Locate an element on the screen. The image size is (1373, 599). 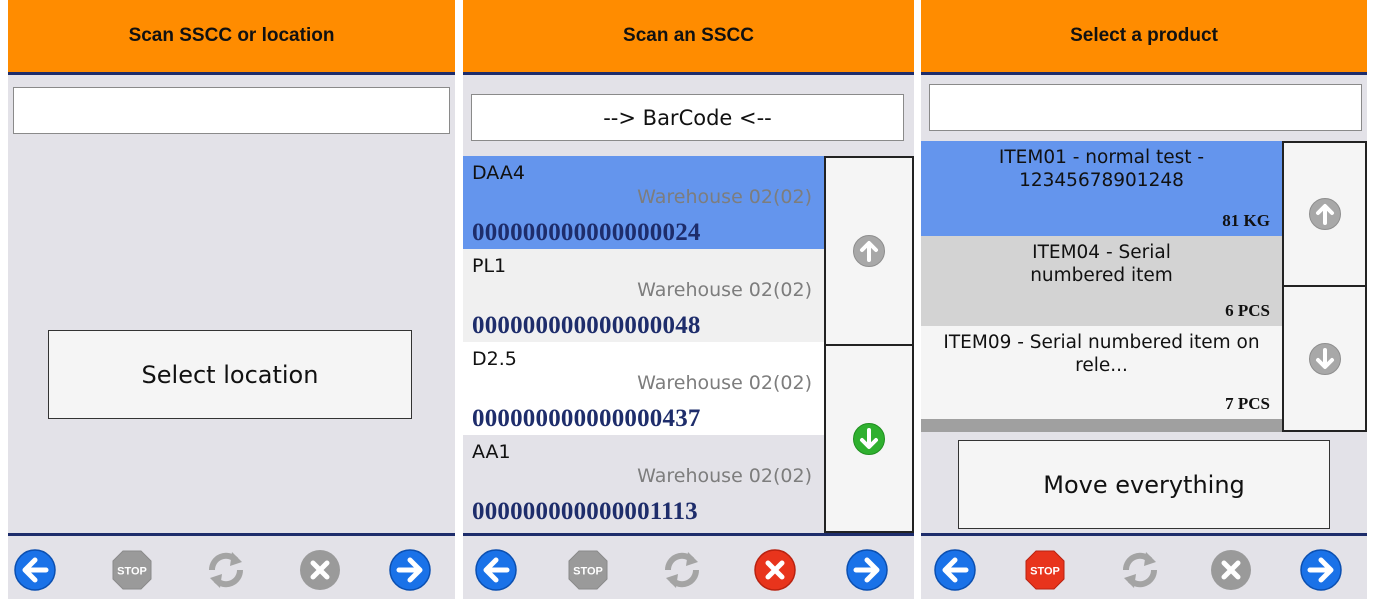
product-quantity: 7 PCS is located at coordinates (1247, 403).